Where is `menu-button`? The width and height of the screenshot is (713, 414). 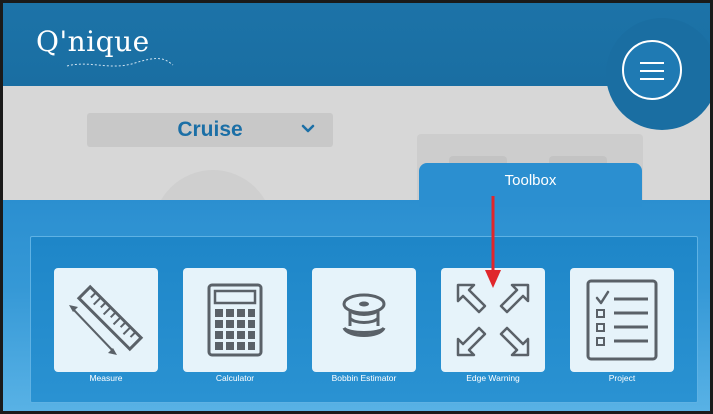 menu-button is located at coordinates (652, 70).